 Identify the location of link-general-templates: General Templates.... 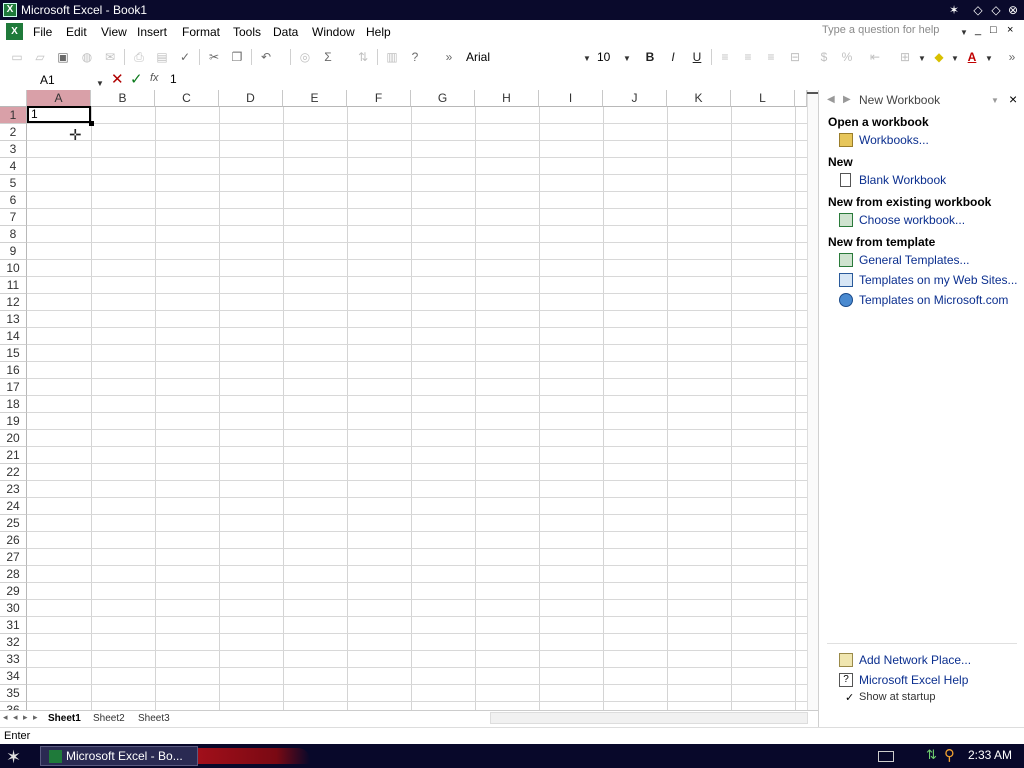
(914, 260).